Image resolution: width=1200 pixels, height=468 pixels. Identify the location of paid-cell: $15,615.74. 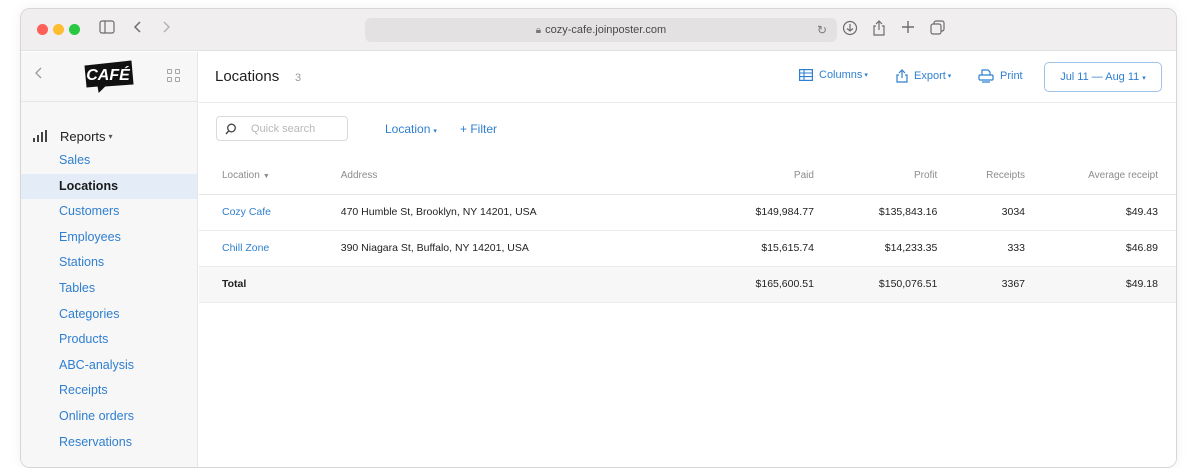
(773, 248).